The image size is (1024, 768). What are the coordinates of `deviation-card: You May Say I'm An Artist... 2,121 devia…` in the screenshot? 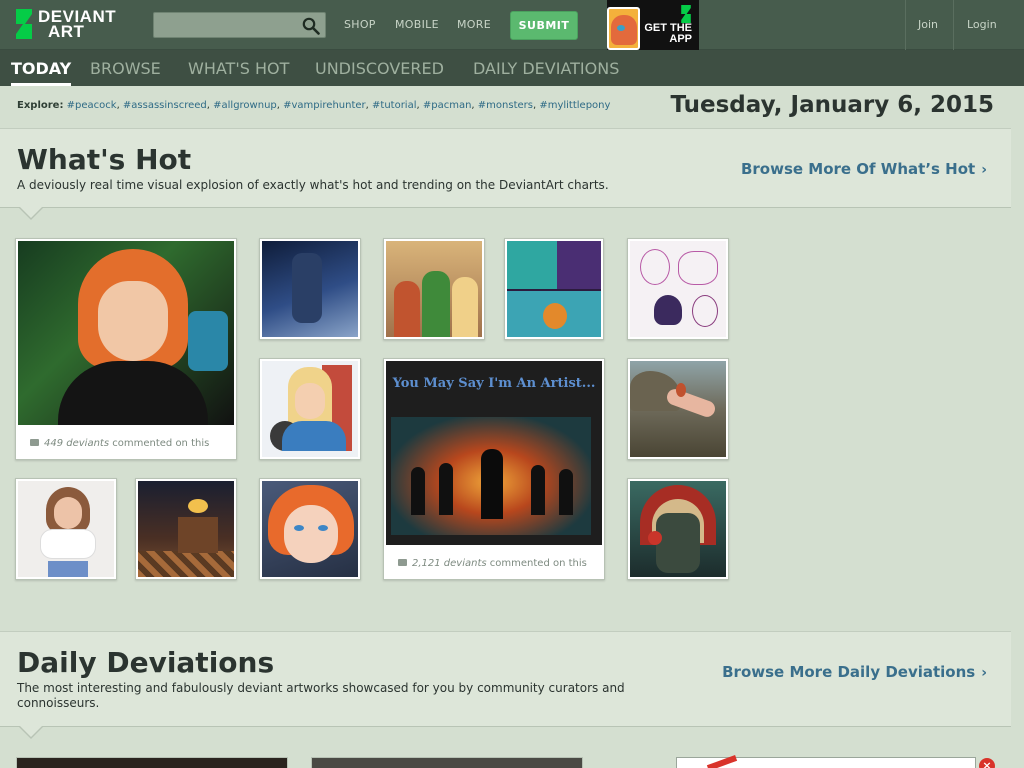 It's located at (494, 469).